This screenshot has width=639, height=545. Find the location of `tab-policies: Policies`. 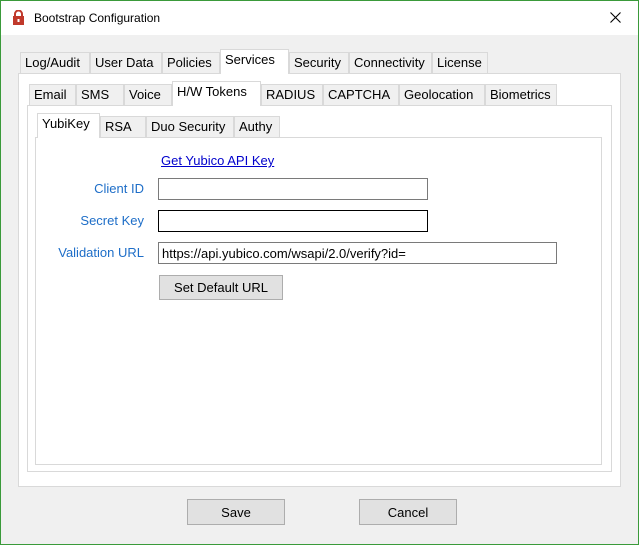

tab-policies: Policies is located at coordinates (191, 62).